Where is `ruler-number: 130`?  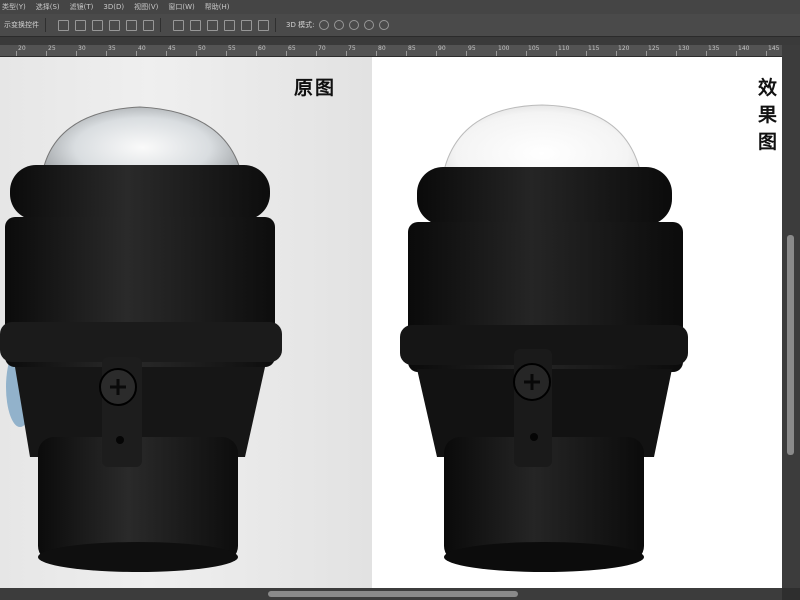
ruler-number: 130 is located at coordinates (684, 48).